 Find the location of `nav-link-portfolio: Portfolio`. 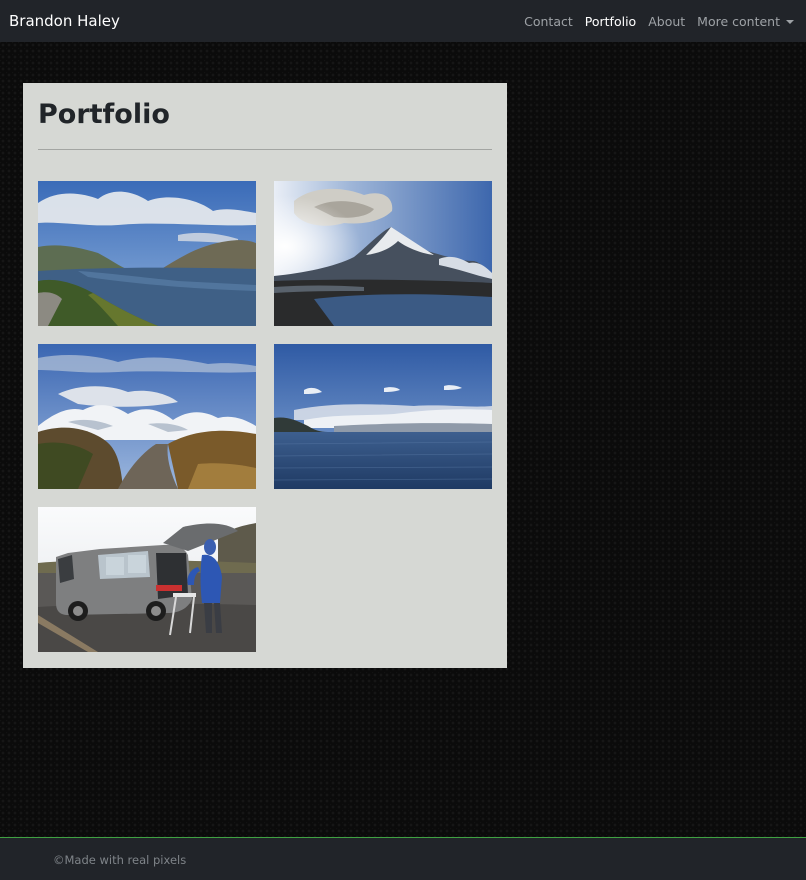

nav-link-portfolio: Portfolio is located at coordinates (610, 21).